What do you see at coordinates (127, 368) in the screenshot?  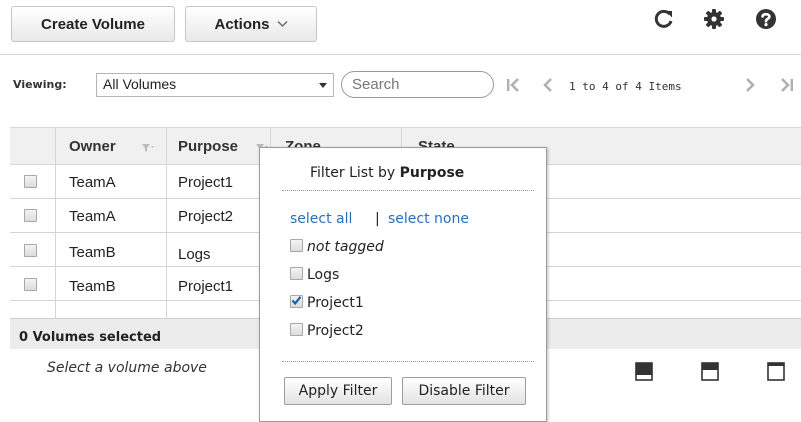 I see `selection-hint: Select a volume above` at bounding box center [127, 368].